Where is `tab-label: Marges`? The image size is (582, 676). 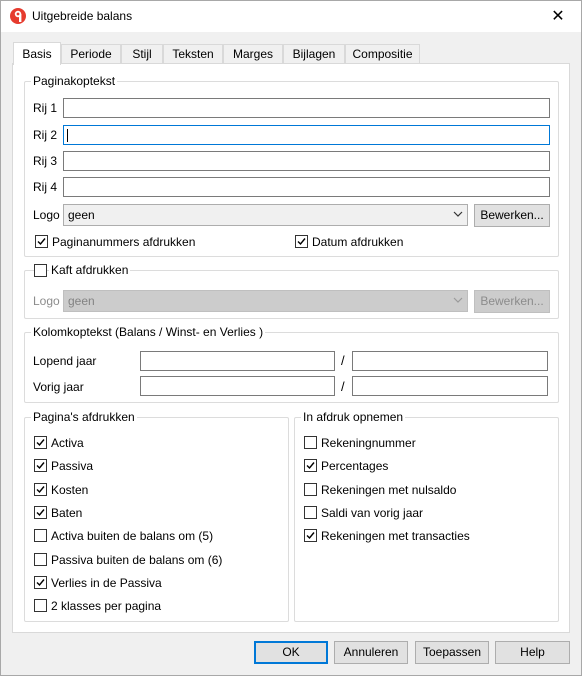 tab-label: Marges is located at coordinates (252, 54).